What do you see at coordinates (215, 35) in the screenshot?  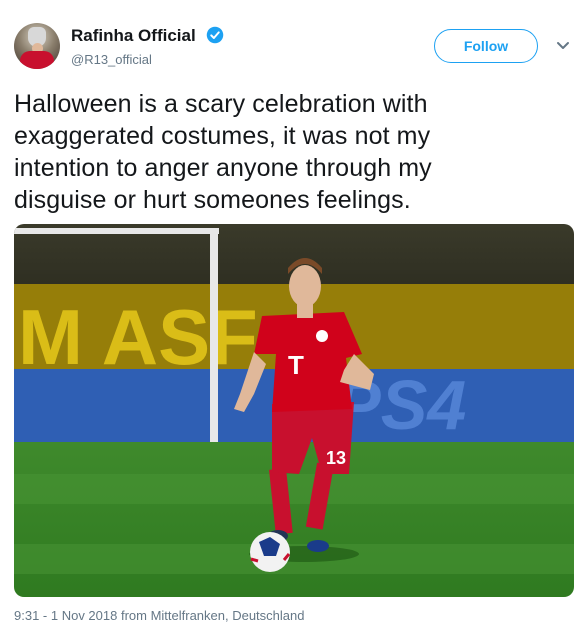 I see `verified-badge-icon` at bounding box center [215, 35].